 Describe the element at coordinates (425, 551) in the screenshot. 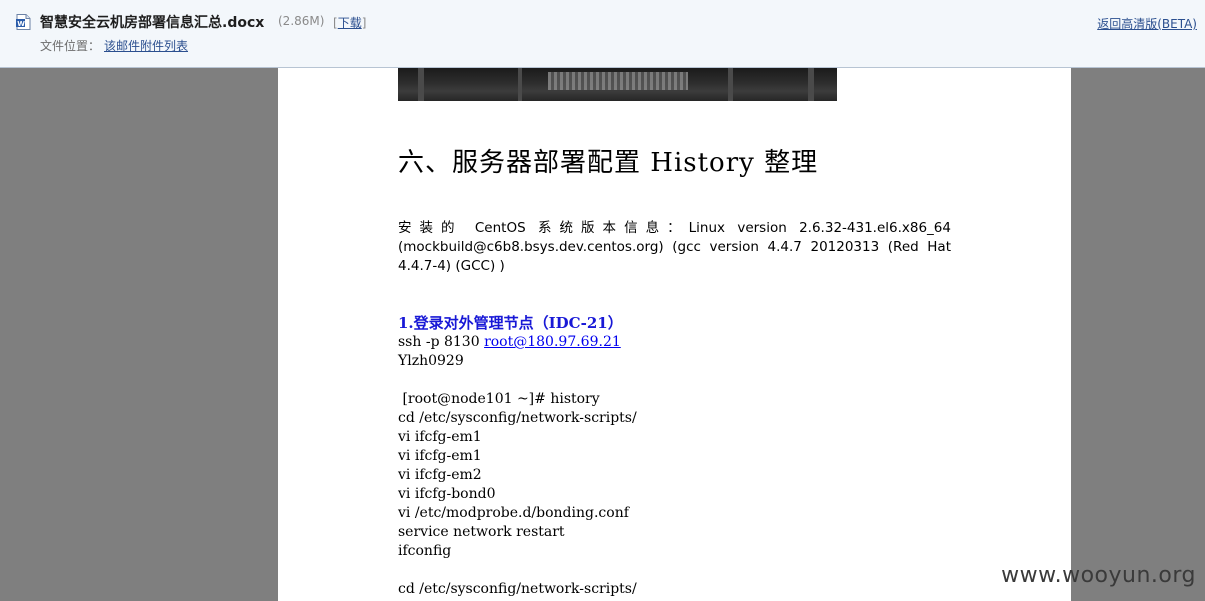

I see `history-line: ifconfig` at that location.